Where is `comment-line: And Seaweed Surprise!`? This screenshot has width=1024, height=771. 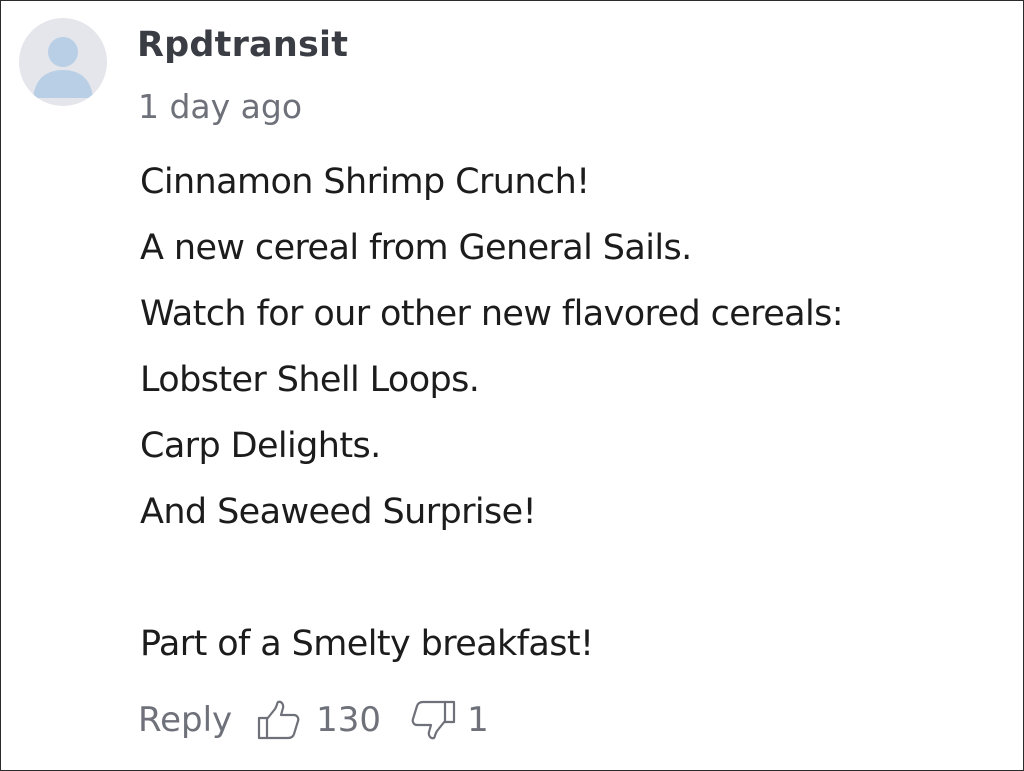
comment-line: And Seaweed Surprise! is located at coordinates (338, 512).